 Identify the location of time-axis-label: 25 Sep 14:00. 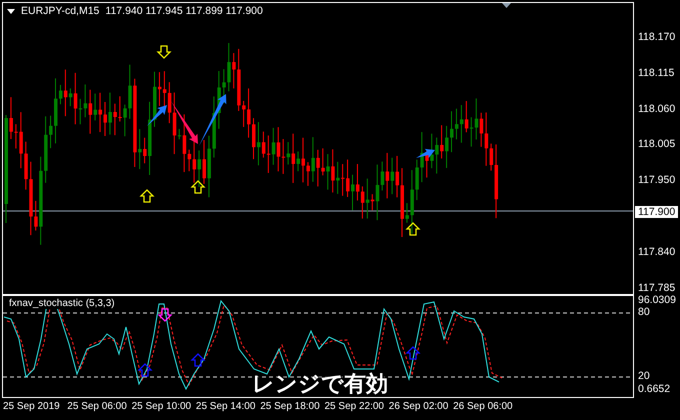
(226, 406).